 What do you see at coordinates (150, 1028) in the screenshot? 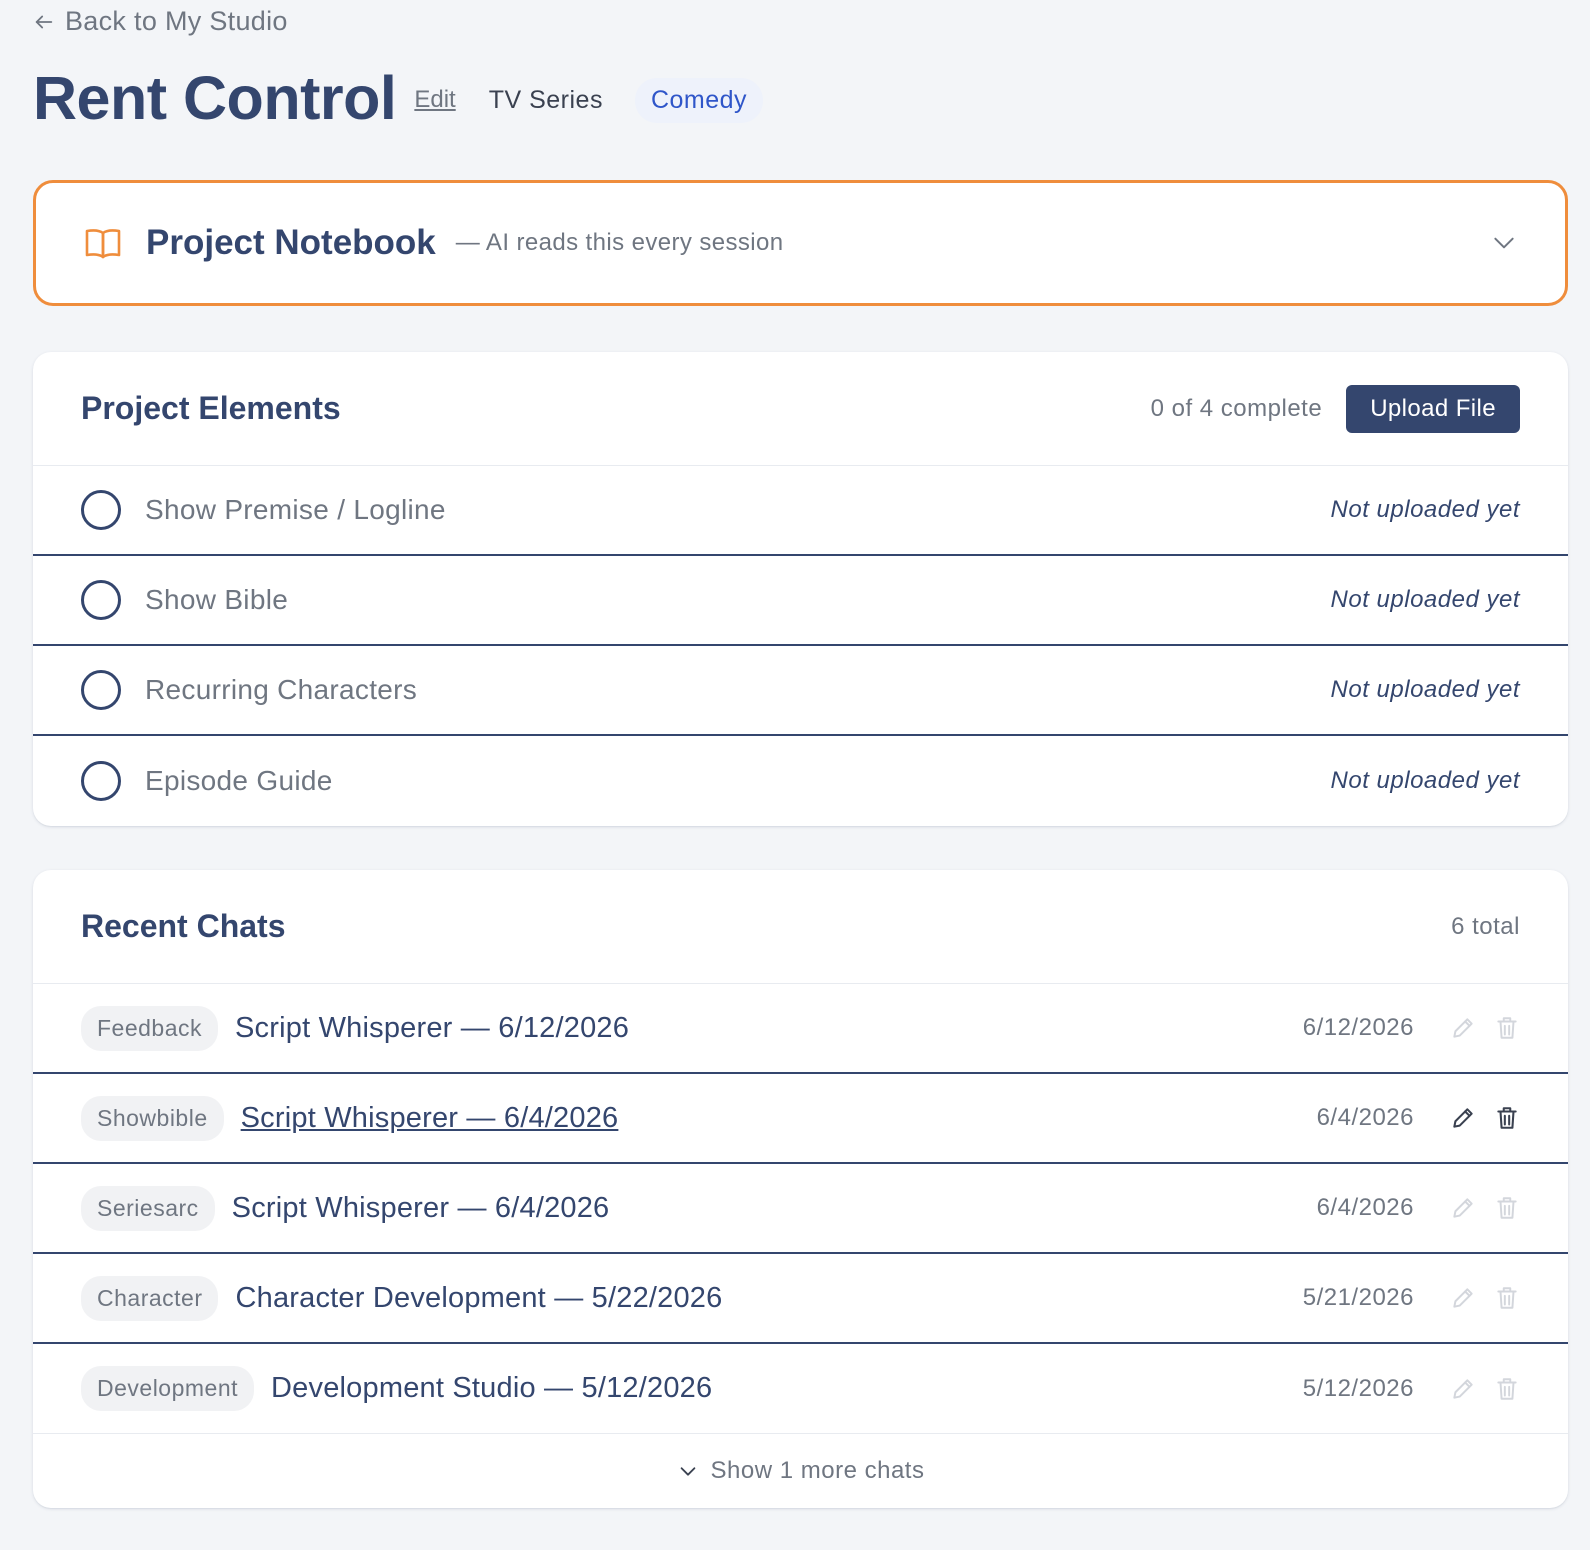
I see `chat-tag: Feedback` at bounding box center [150, 1028].